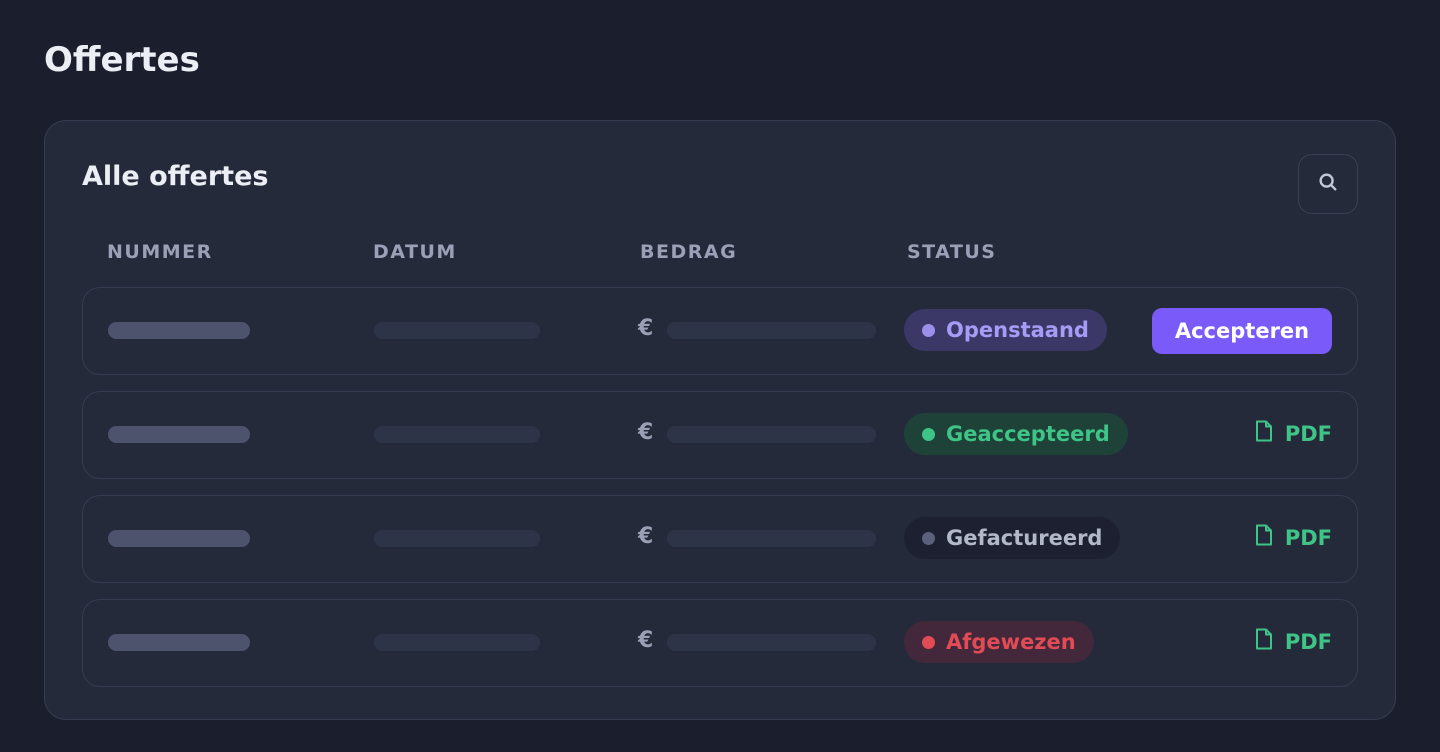  Describe the element at coordinates (1242, 331) in the screenshot. I see `accept-button: Accepteren` at that location.